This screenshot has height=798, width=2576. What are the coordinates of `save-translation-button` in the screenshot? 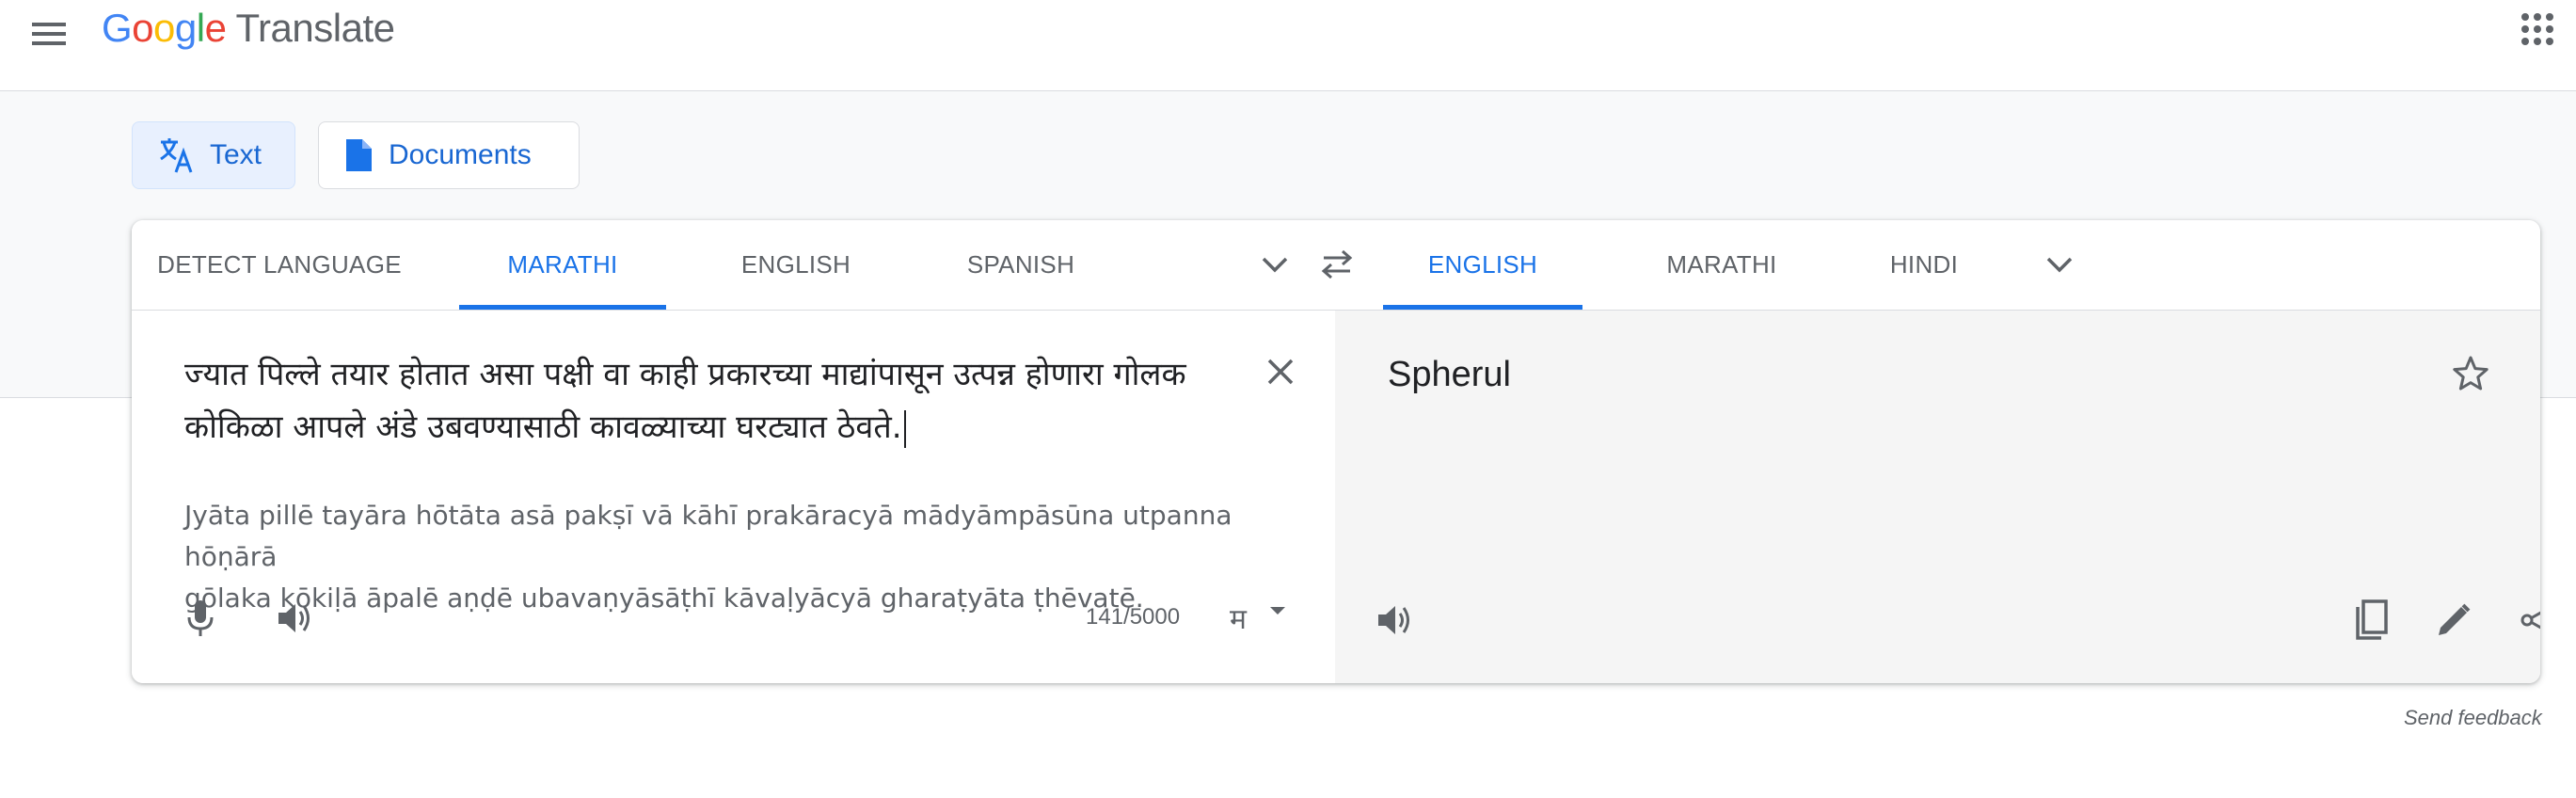 It's located at (2470, 373).